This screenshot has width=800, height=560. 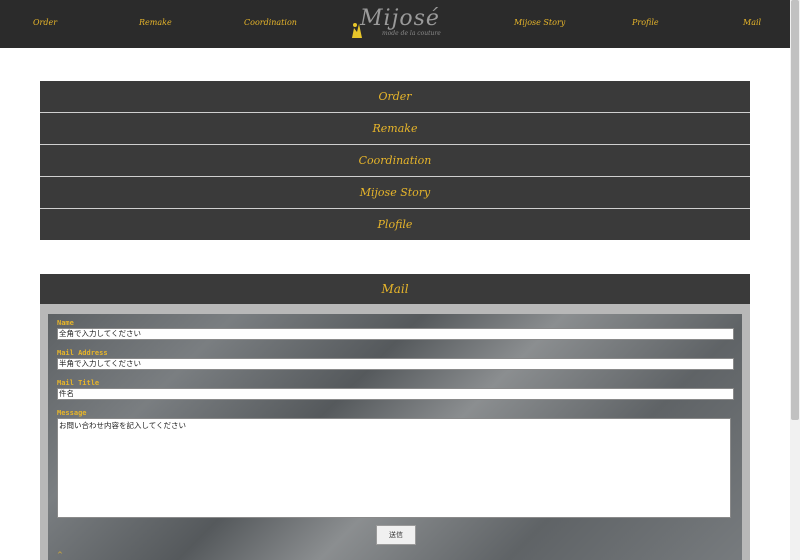 What do you see at coordinates (155, 22) in the screenshot?
I see `nav-remake-link: Remake` at bounding box center [155, 22].